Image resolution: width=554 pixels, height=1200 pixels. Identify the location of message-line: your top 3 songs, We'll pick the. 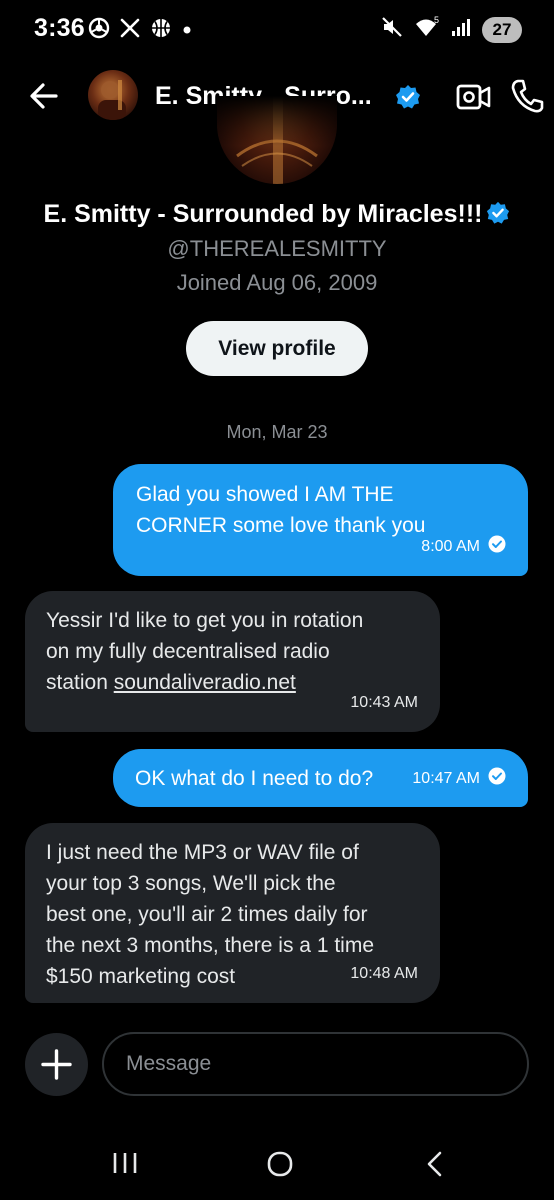
(191, 883).